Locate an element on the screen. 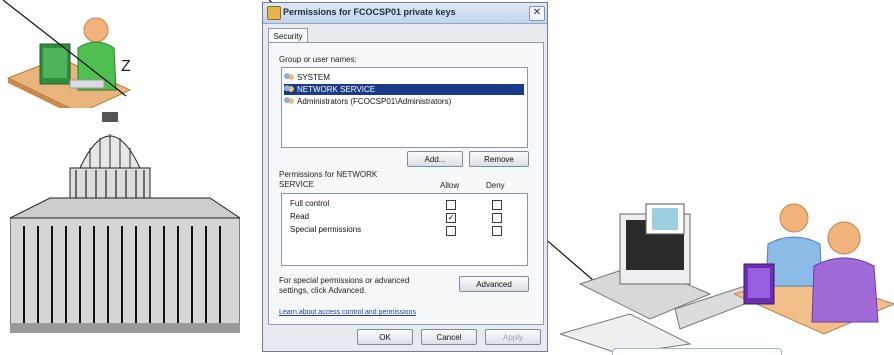  perm-row-full-control: Full control is located at coordinates (310, 203).